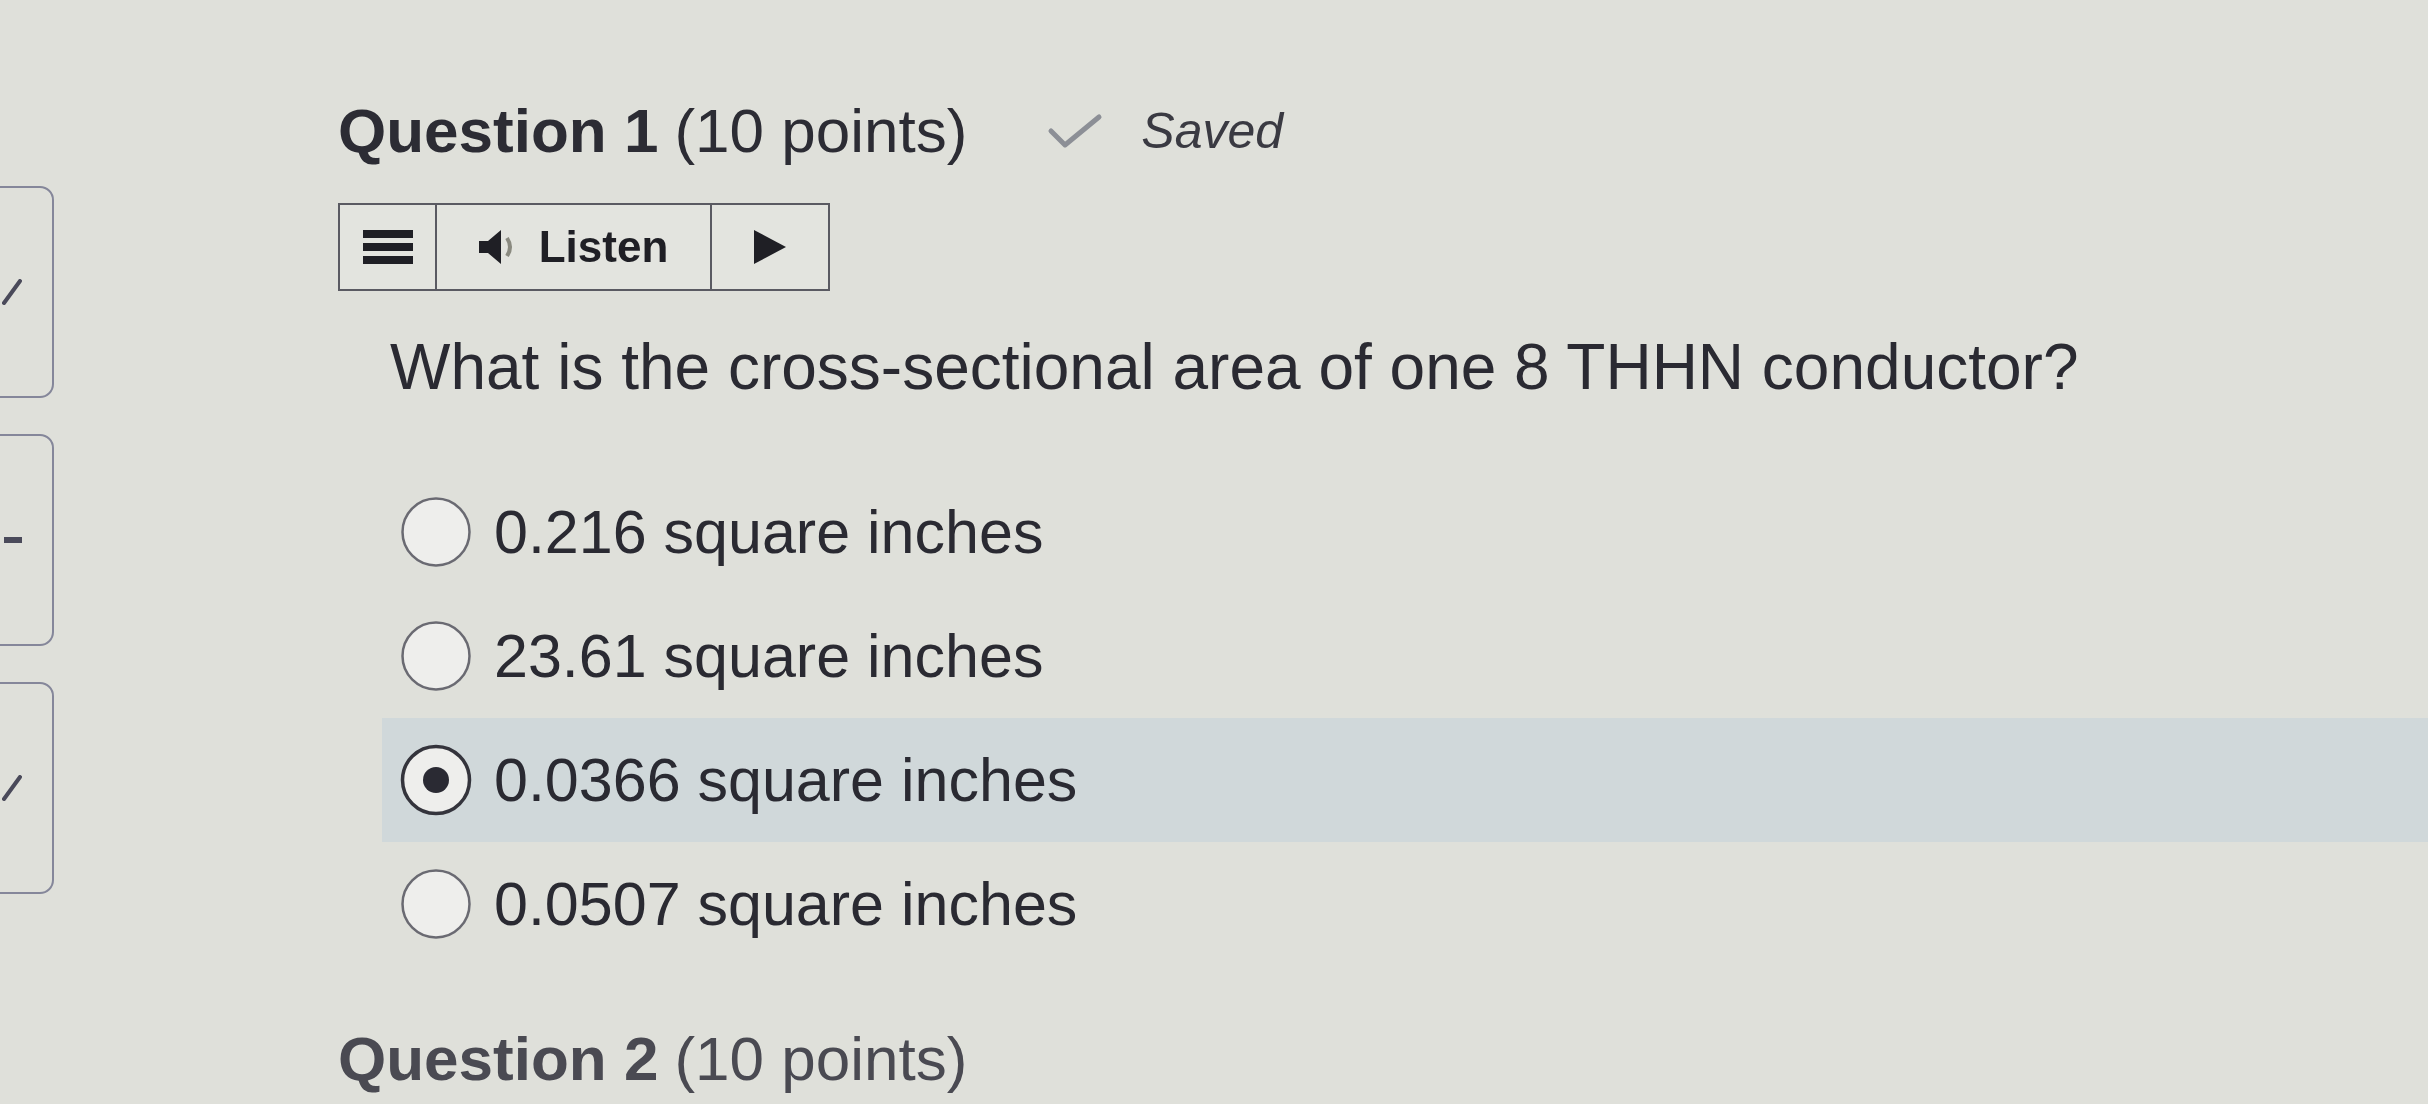  Describe the element at coordinates (572, 247) in the screenshot. I see `listen-button: Listen` at that location.